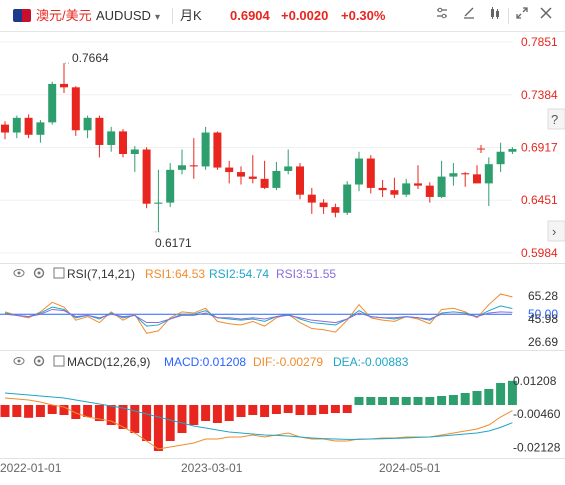  What do you see at coordinates (239, 274) in the screenshot?
I see `rsi2-legend: RSI2:54.74` at bounding box center [239, 274].